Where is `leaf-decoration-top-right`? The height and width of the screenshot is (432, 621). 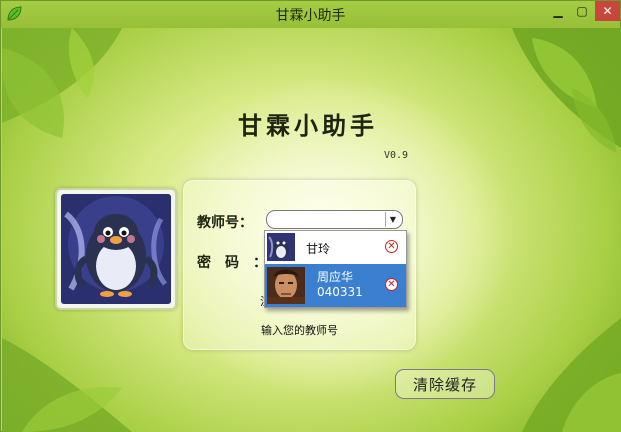
leaf-decoration-top-right is located at coordinates (566, 90).